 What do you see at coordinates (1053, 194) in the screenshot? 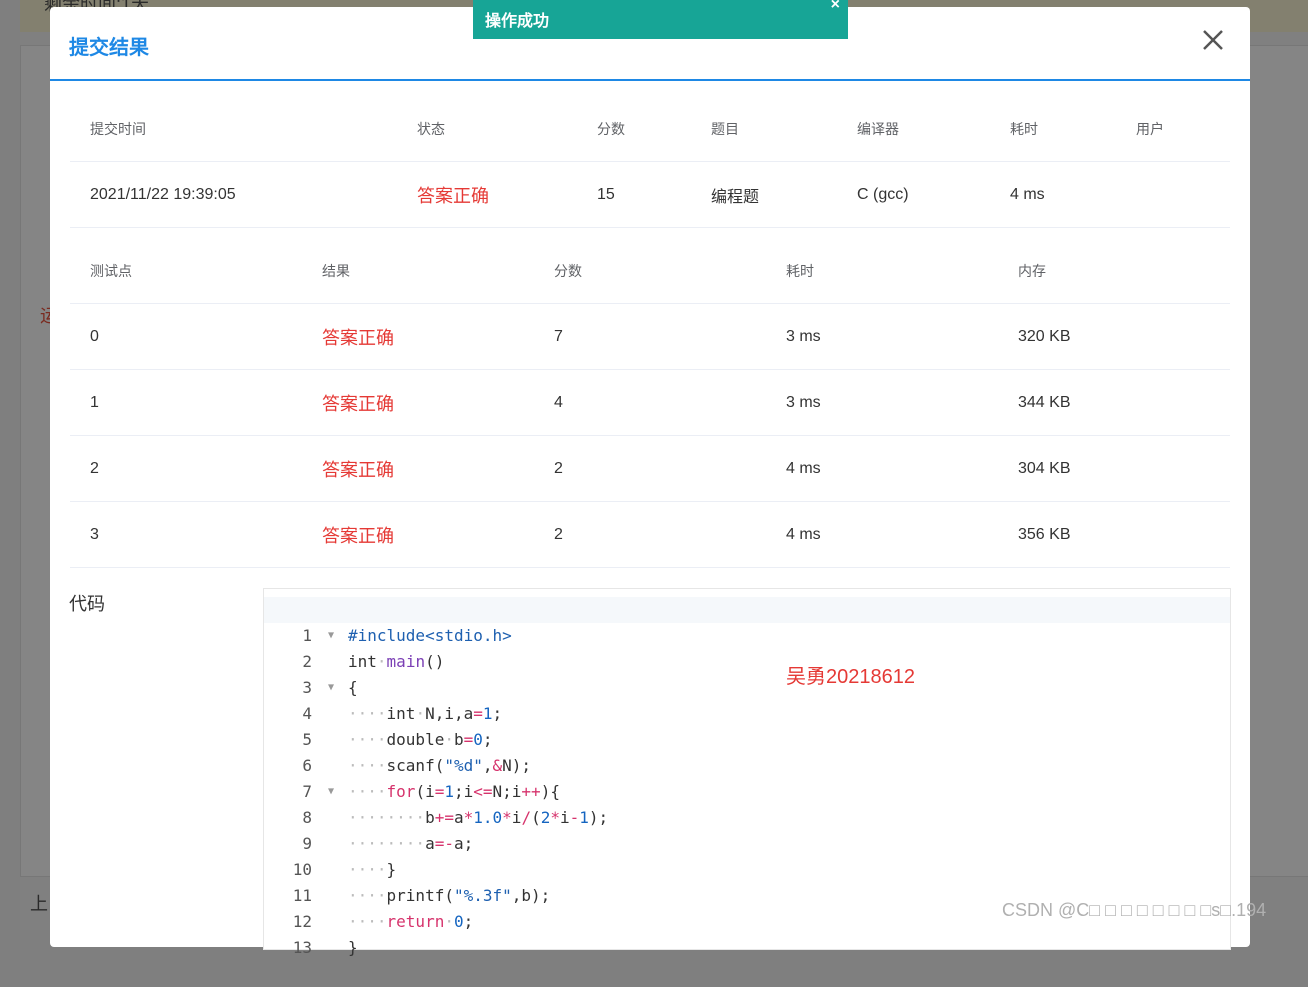
I see `time: 4 ms` at bounding box center [1053, 194].